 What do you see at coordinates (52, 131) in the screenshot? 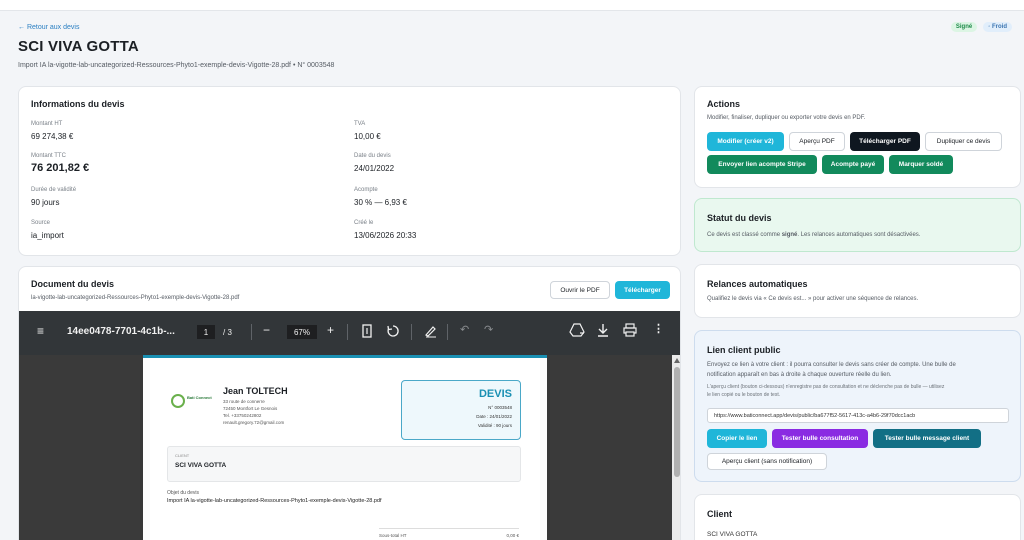
I see `field-amount-ht: Montant HT 69 274,38 €` at bounding box center [52, 131].